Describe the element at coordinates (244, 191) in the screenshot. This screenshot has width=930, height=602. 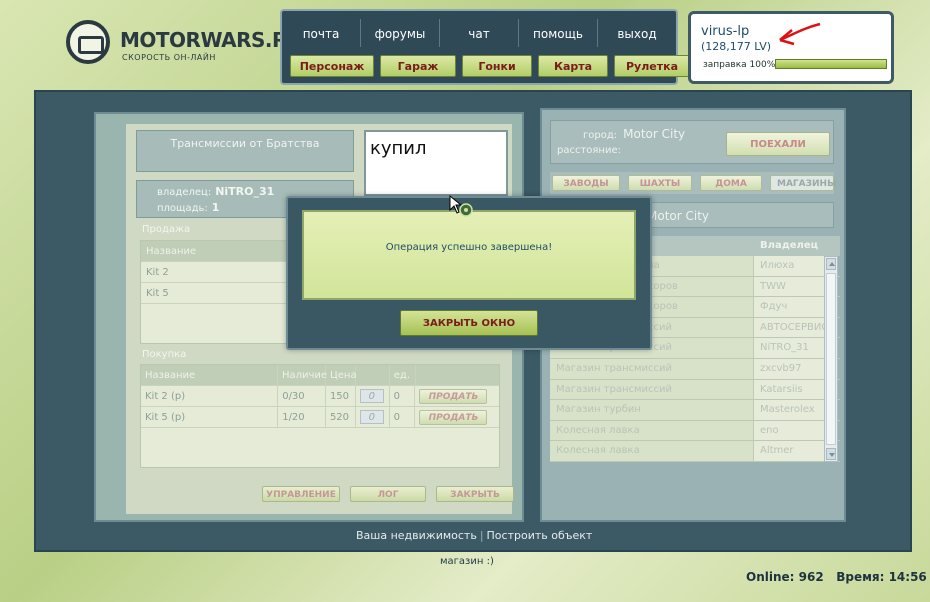
I see `owner-value: NiTRO_31` at that location.